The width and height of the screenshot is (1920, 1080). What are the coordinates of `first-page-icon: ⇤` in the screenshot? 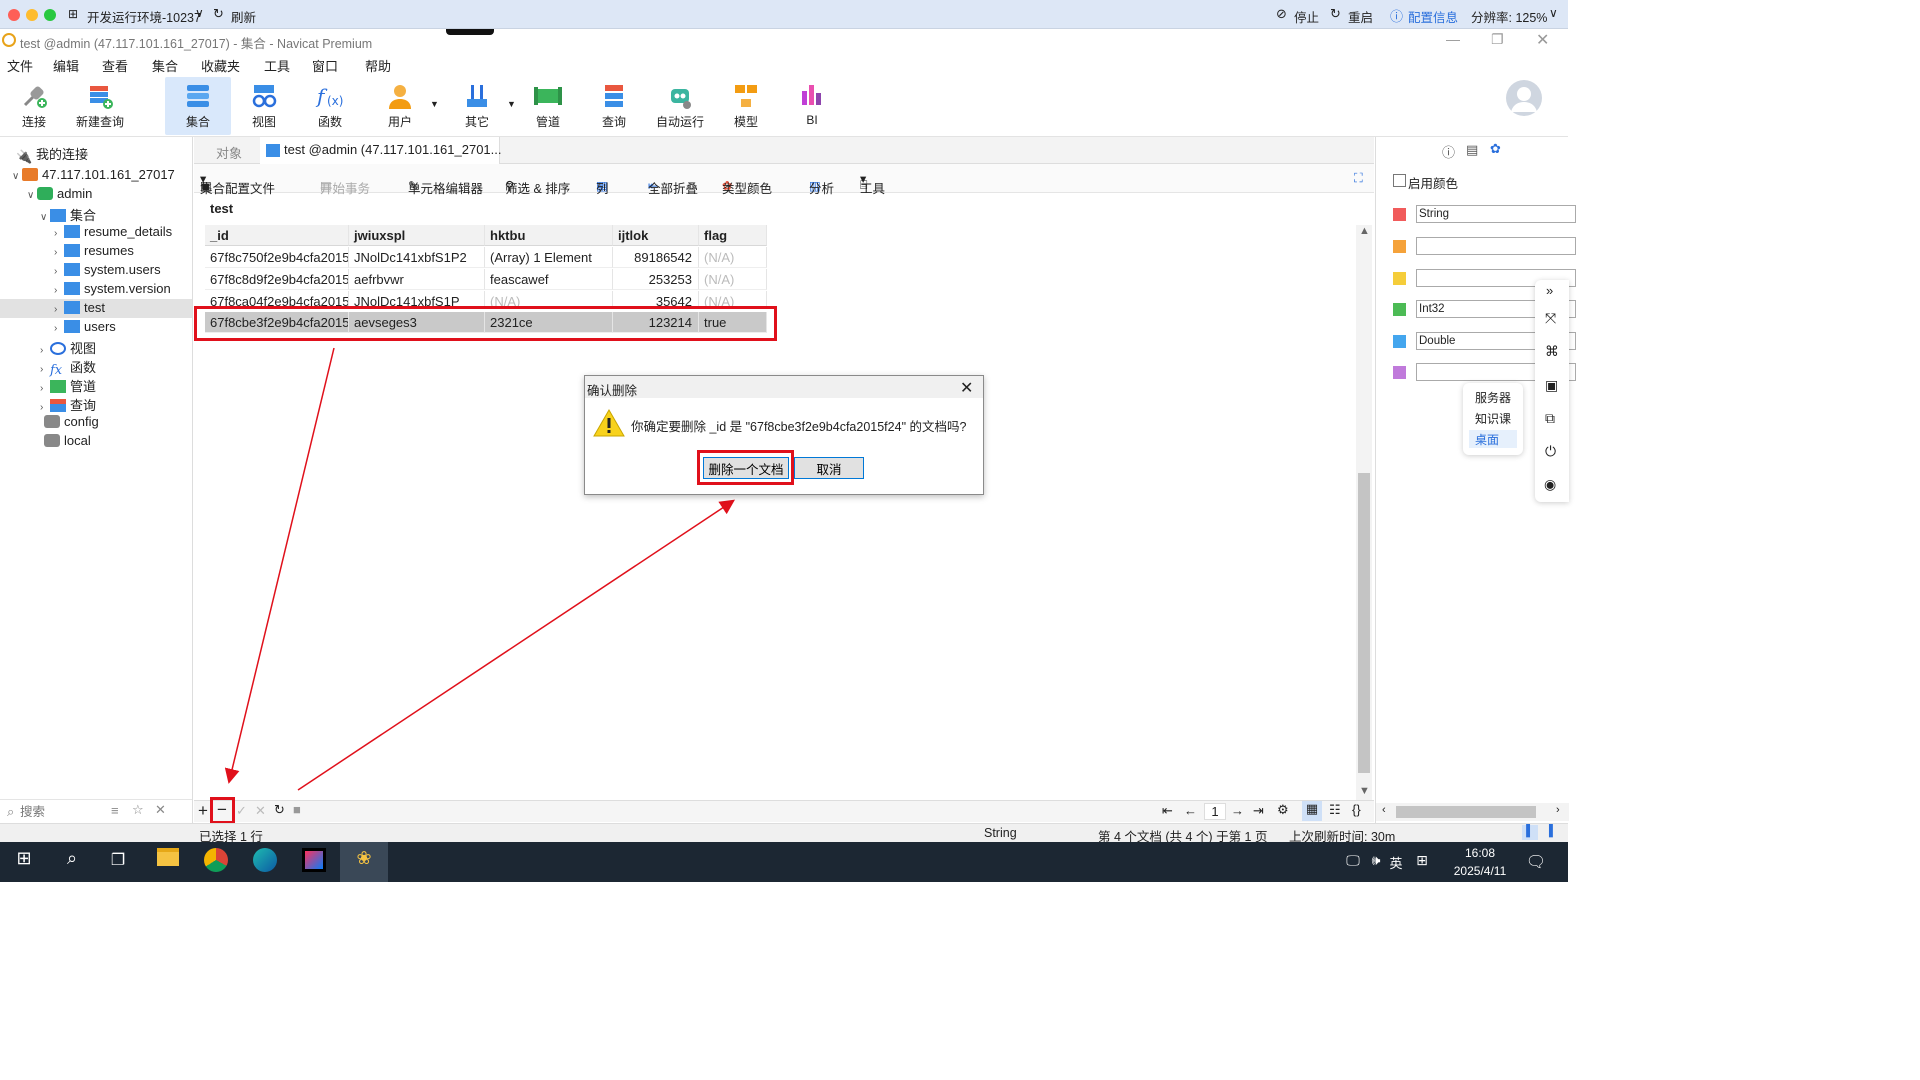 It's located at (1167, 811).